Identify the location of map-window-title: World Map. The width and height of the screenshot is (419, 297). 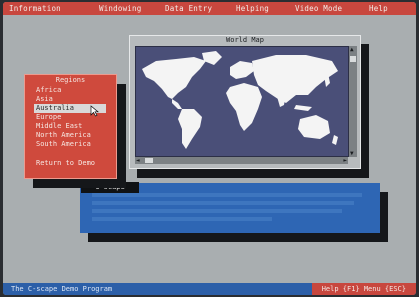
(245, 40).